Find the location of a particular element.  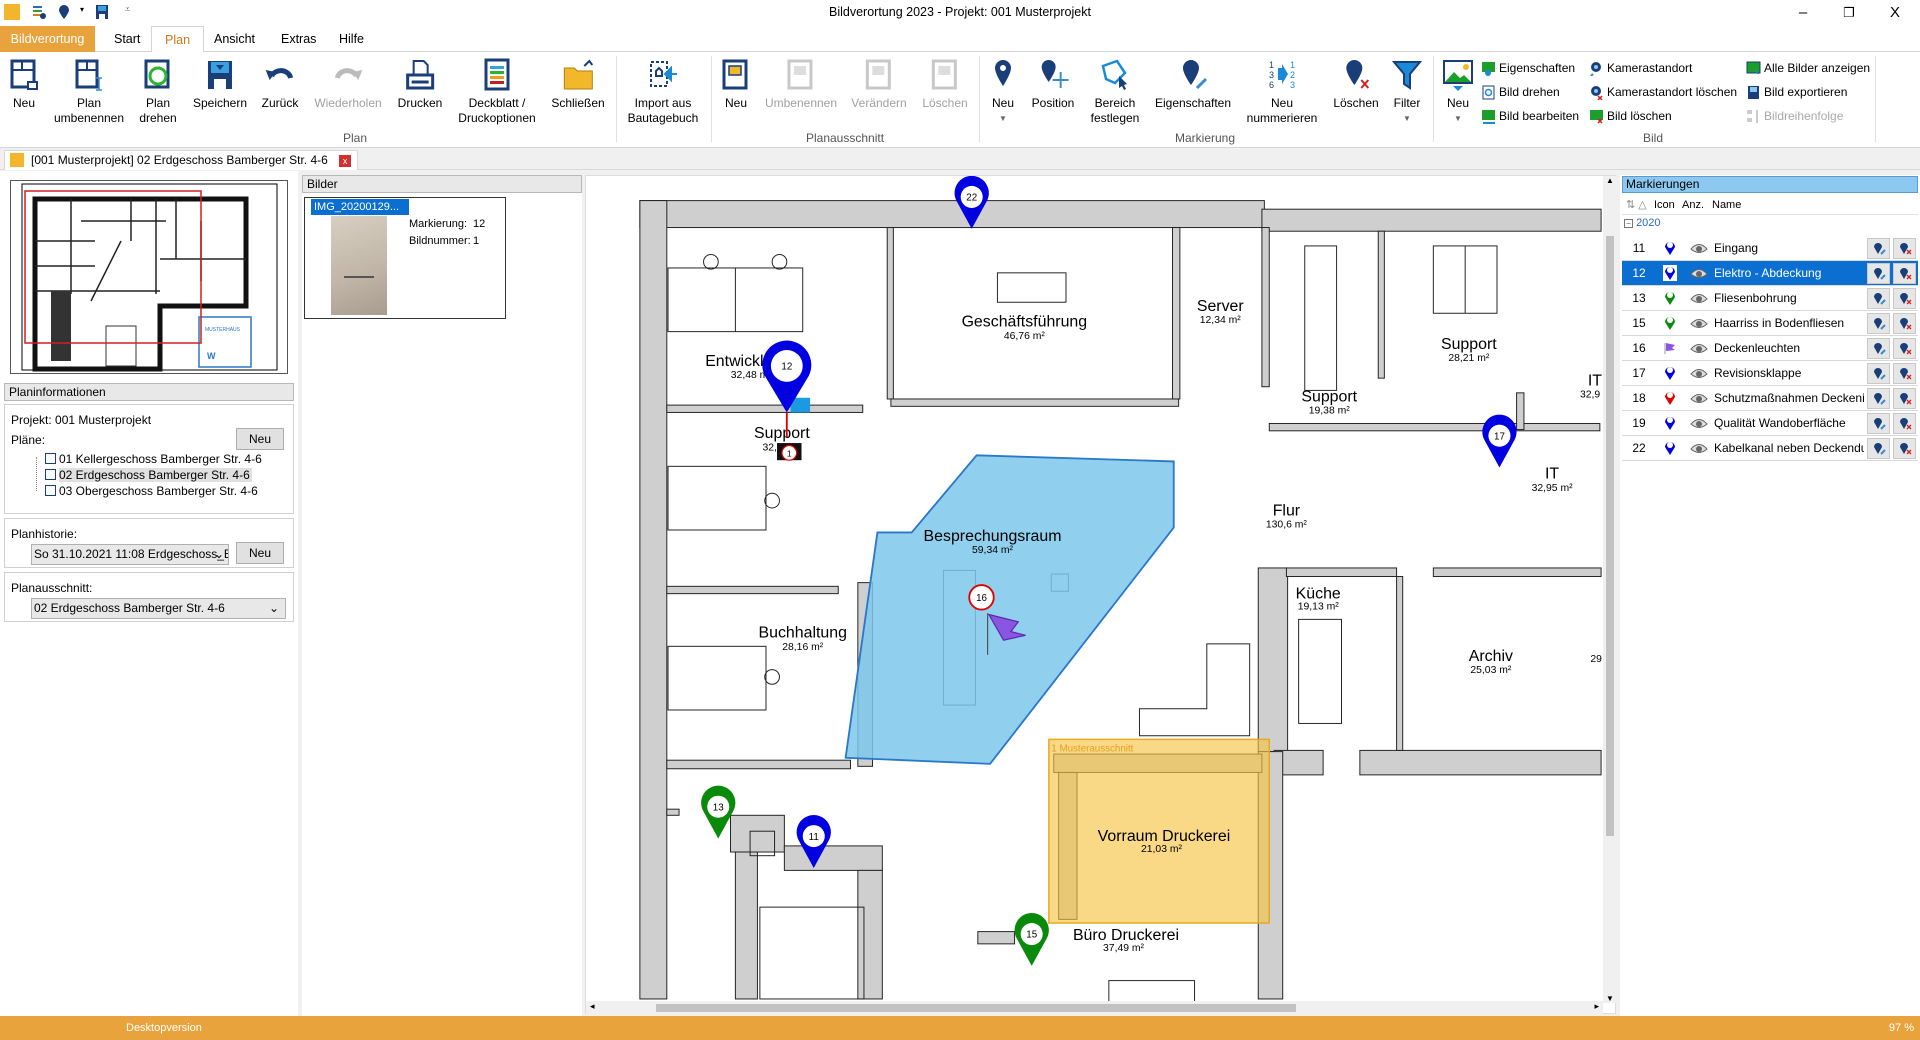

tab-extras: Extras is located at coordinates (298, 39).